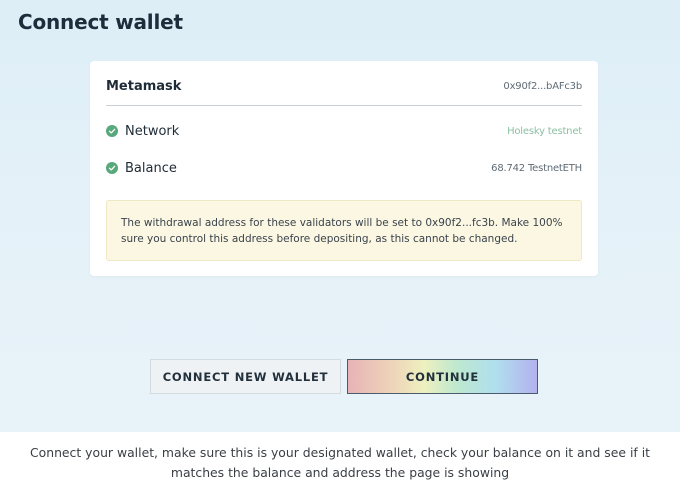 The height and width of the screenshot is (483, 680). I want to click on network-label: Network, so click(152, 131).